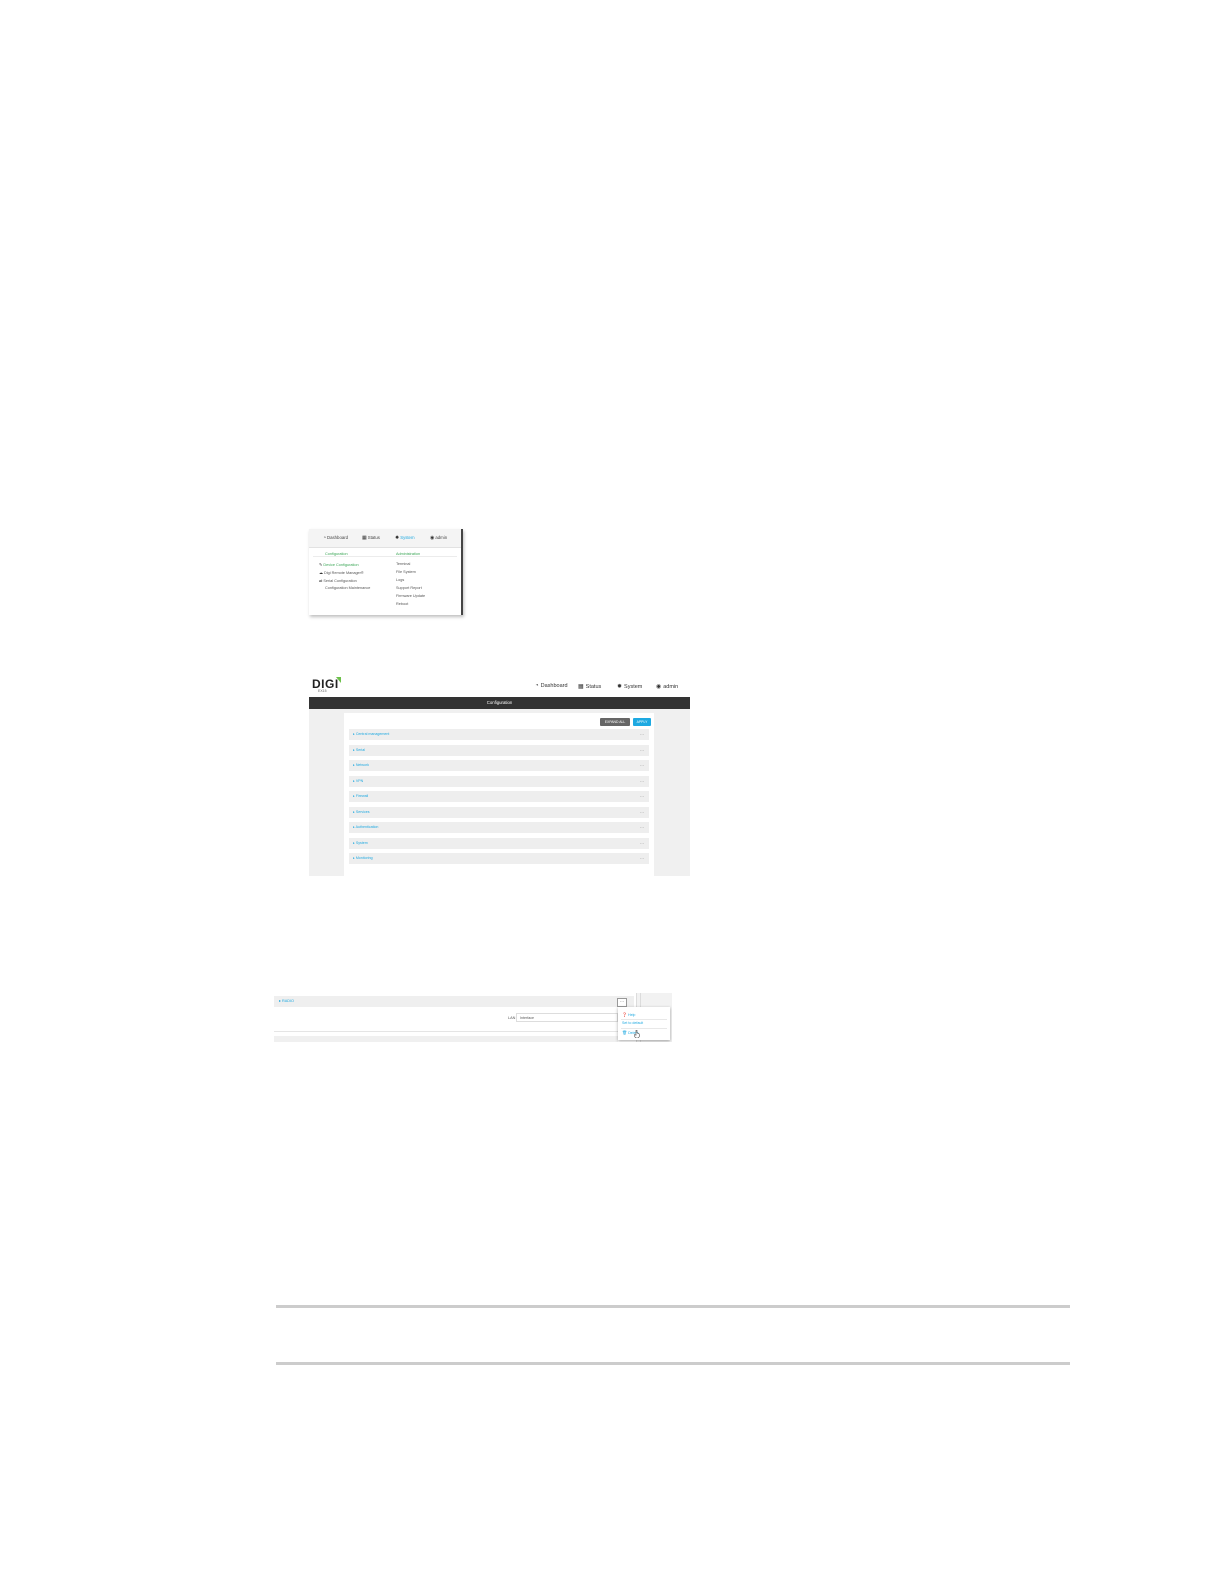  I want to click on section-label: ▸ System, so click(360, 843).